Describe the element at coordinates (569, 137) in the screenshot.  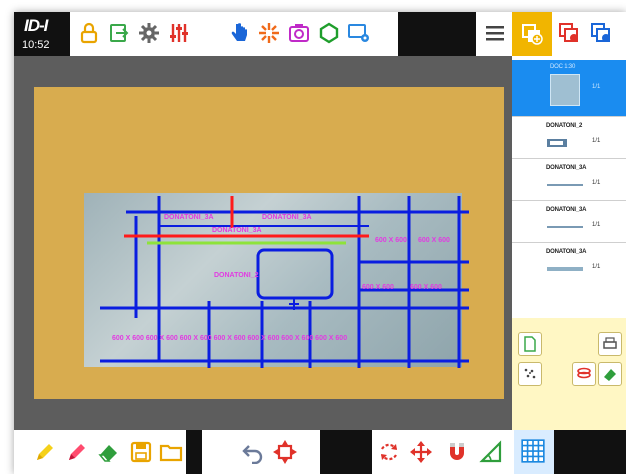
I see `layer-item: DONATONI_2 1/1` at that location.